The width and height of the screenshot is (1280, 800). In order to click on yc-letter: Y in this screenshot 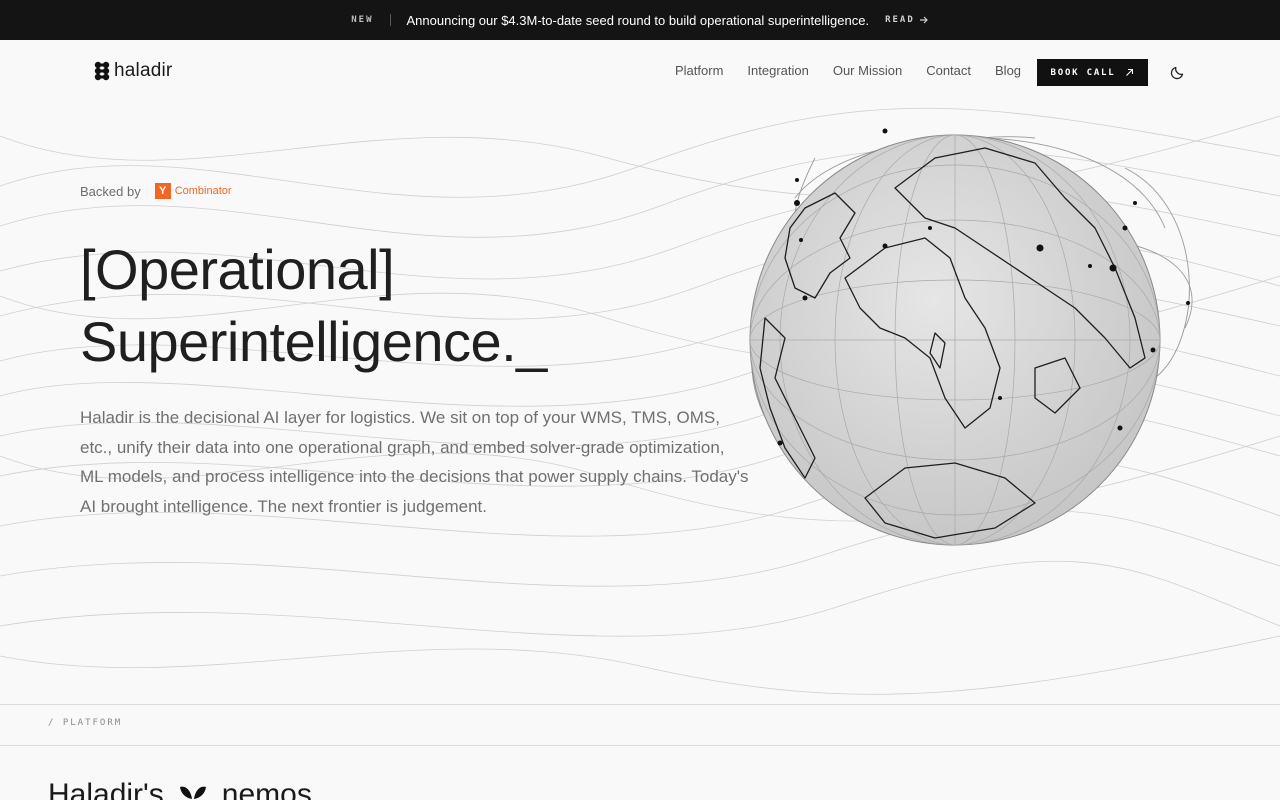, I will do `click(162, 191)`.